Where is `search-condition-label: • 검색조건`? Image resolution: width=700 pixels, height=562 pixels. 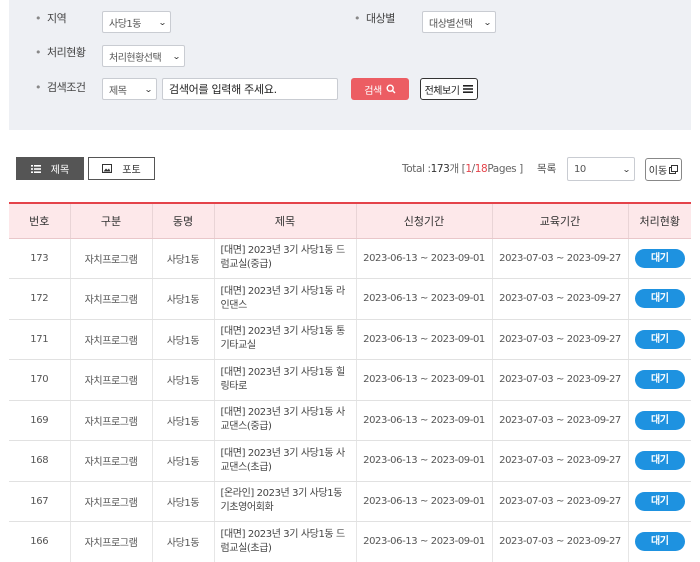 search-condition-label: • 검색조건 is located at coordinates (60, 87).